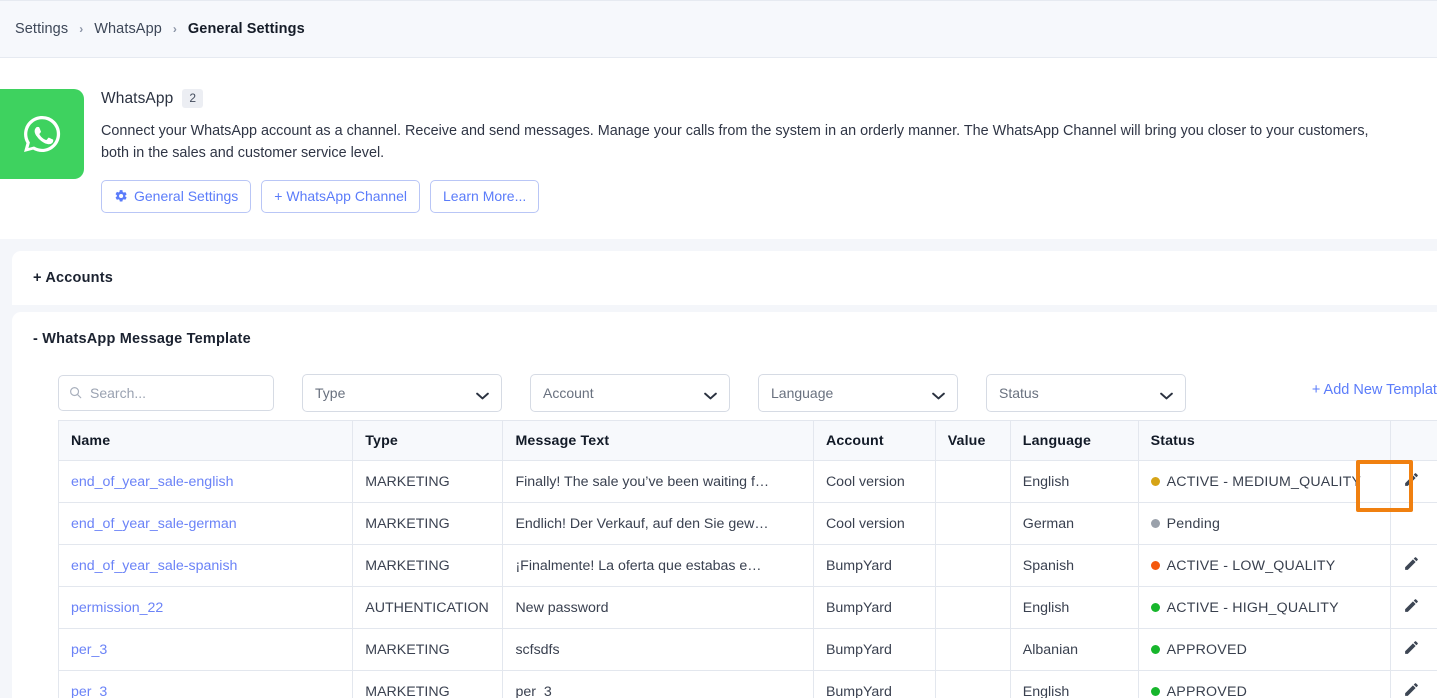  Describe the element at coordinates (1252, 607) in the screenshot. I see `status-label: ACTIVE - HIGH_QUALITY` at that location.